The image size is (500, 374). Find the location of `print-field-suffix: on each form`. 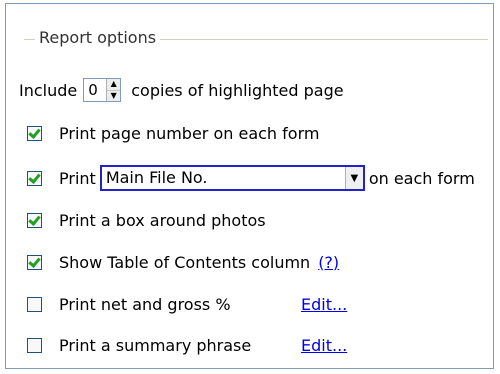

print-field-suffix: on each form is located at coordinates (421, 178).